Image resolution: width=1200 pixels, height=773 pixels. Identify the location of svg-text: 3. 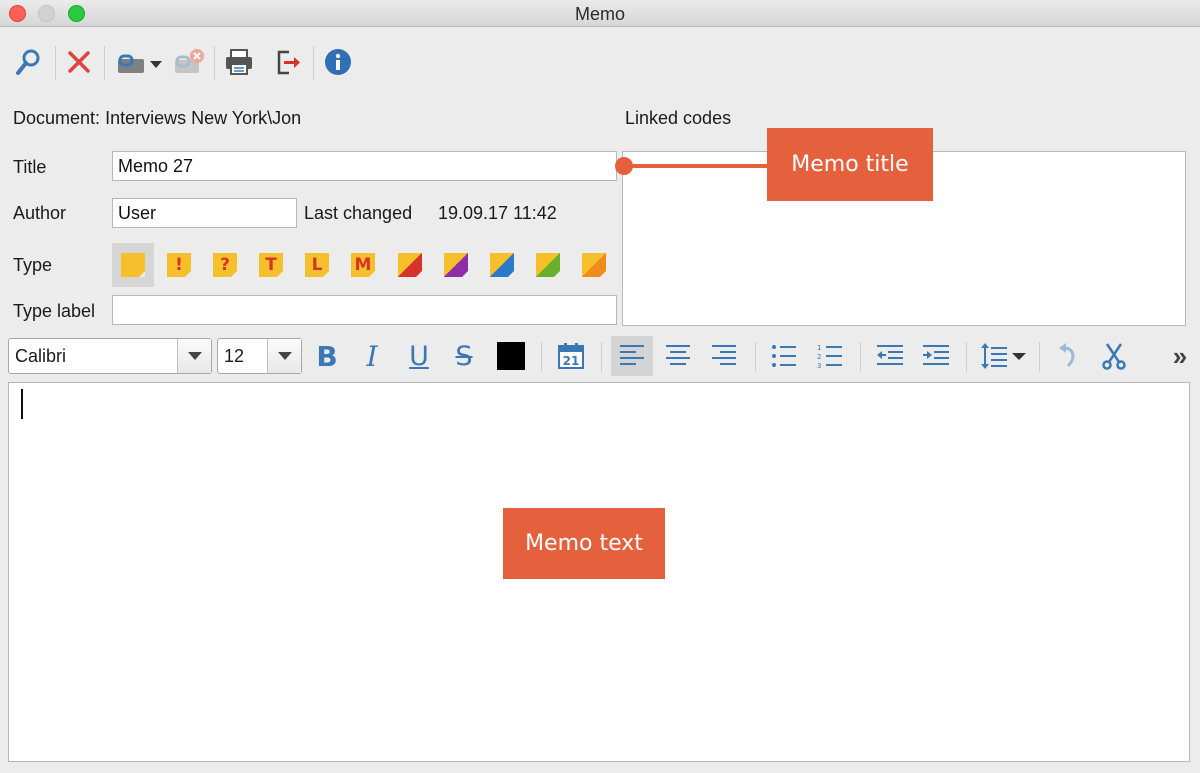
(819, 365).